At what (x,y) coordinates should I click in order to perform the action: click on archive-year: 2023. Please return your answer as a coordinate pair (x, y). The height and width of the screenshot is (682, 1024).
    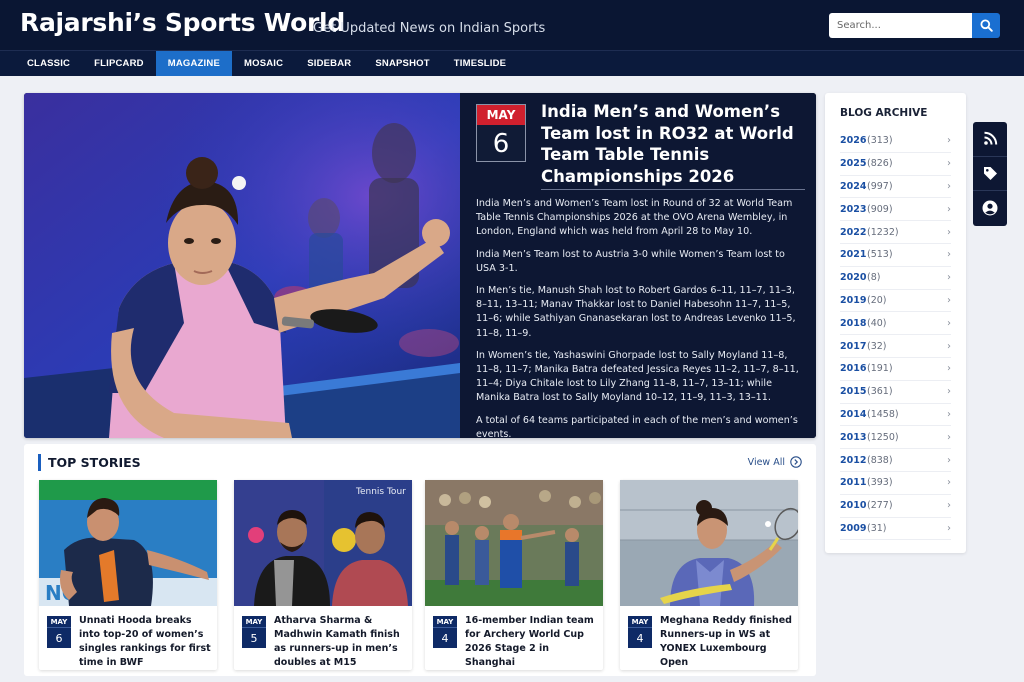
    Looking at the image, I should click on (853, 209).